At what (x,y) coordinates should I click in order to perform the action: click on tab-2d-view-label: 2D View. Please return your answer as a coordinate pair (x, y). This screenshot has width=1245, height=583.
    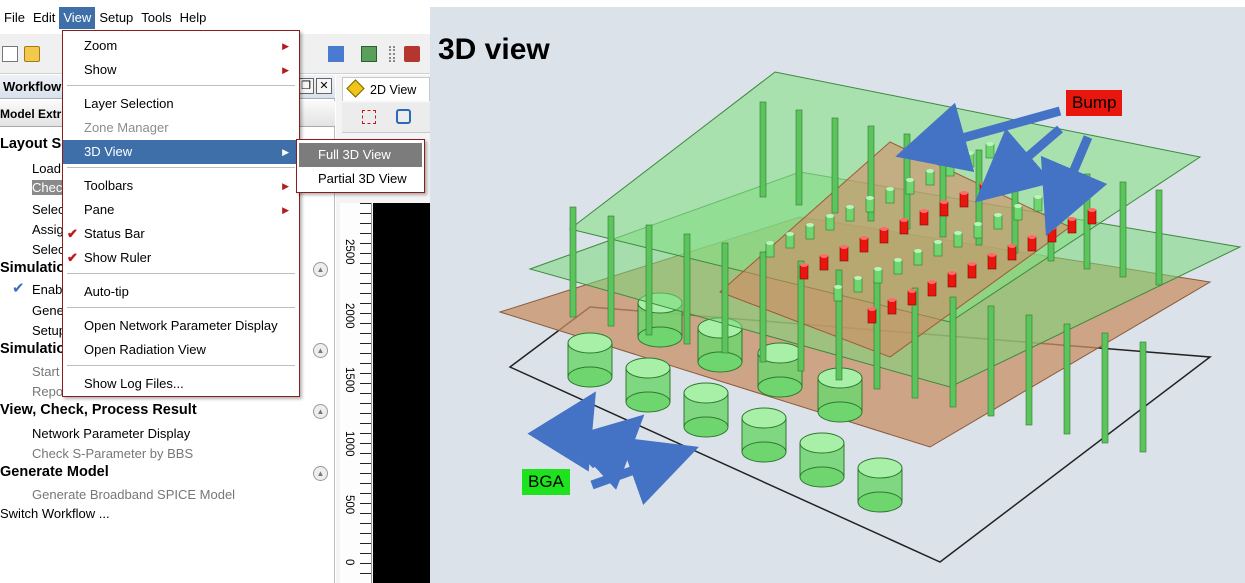
    Looking at the image, I should click on (393, 90).